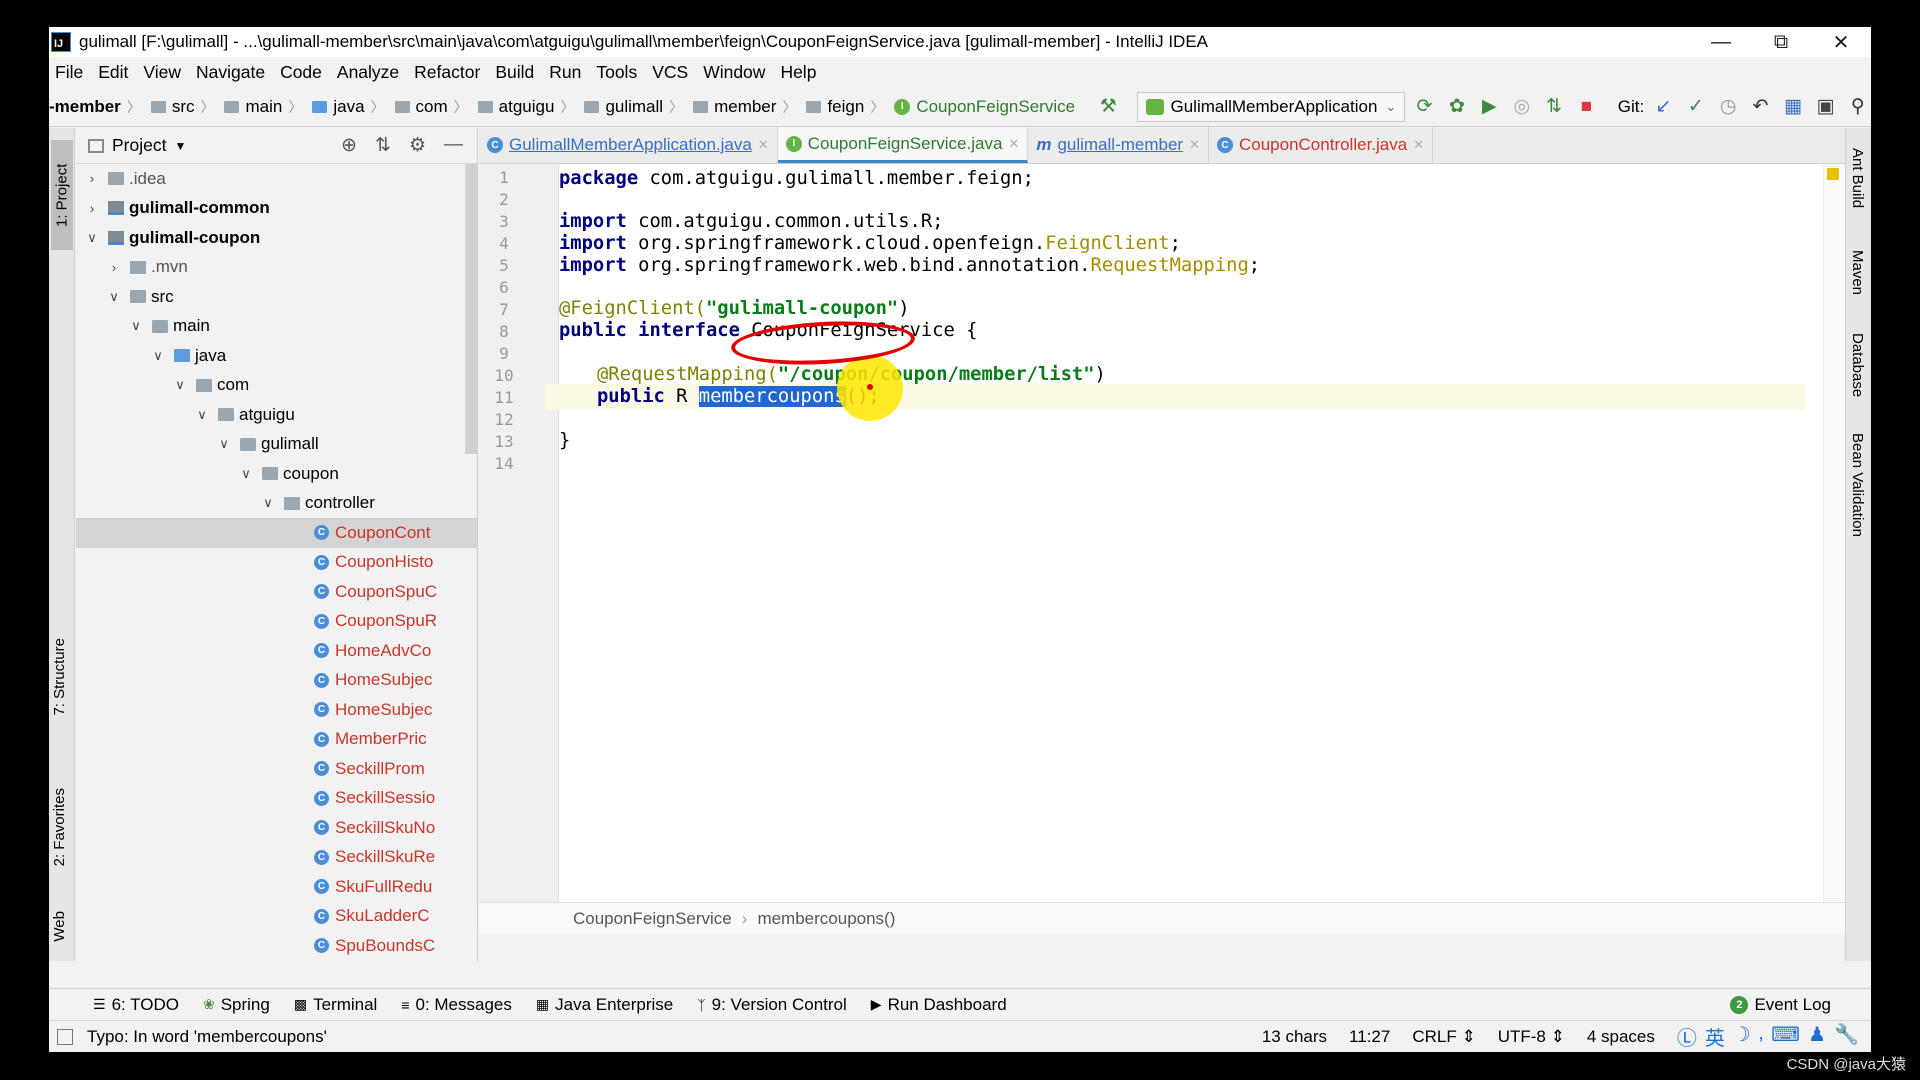 The width and height of the screenshot is (1920, 1080). Describe the element at coordinates (276, 238) in the screenshot. I see `tree-item: ∨ gulimall-coupon` at that location.